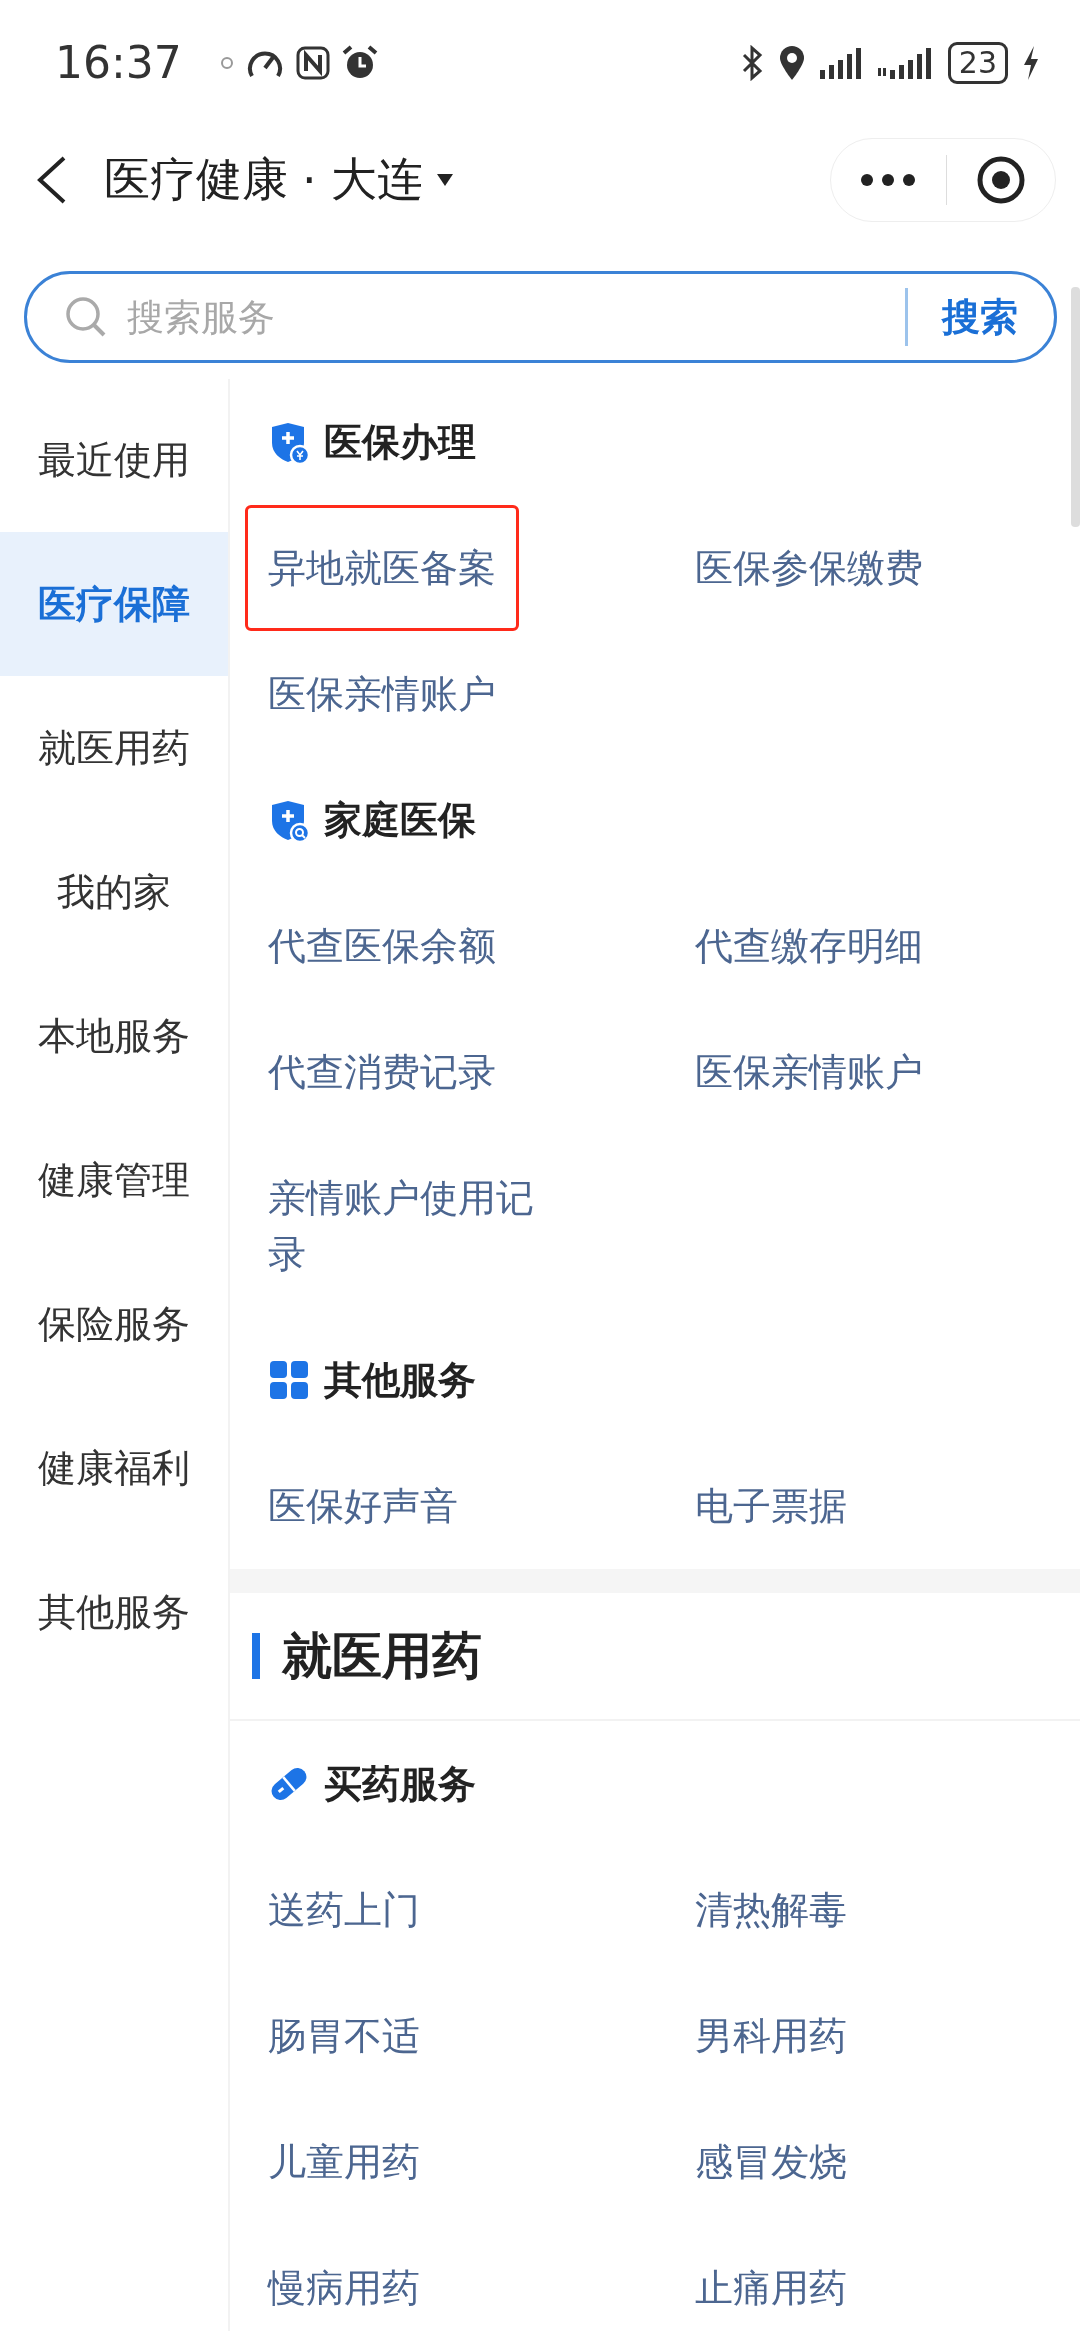  What do you see at coordinates (114, 1180) in the screenshot?
I see `sidebar-tab: 健康管理` at bounding box center [114, 1180].